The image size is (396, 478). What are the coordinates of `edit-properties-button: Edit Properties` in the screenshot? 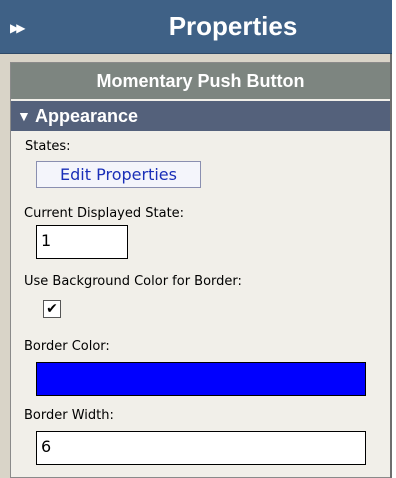 It's located at (118, 174).